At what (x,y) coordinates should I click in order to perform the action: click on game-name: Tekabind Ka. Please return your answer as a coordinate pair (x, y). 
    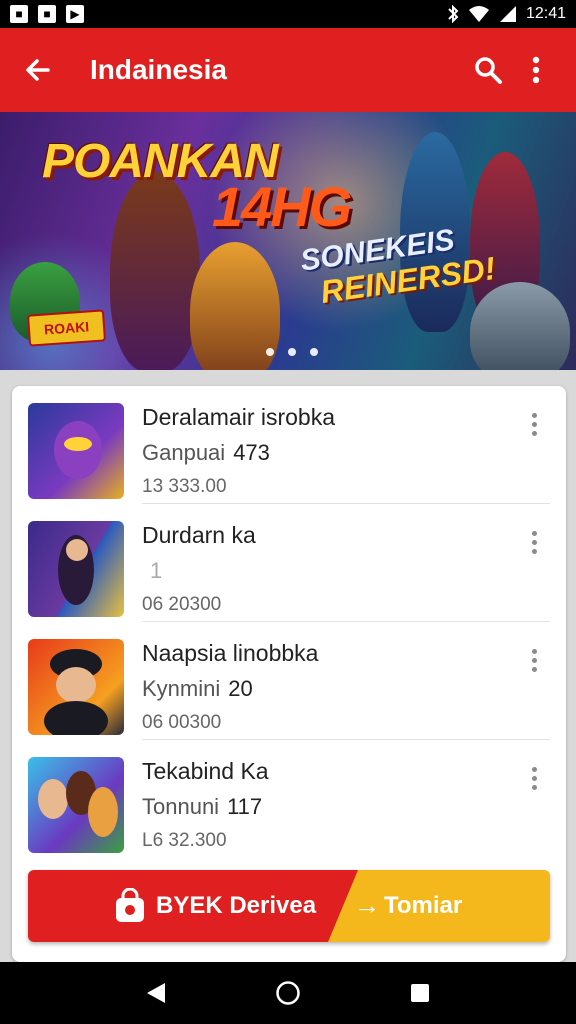
    Looking at the image, I should click on (205, 771).